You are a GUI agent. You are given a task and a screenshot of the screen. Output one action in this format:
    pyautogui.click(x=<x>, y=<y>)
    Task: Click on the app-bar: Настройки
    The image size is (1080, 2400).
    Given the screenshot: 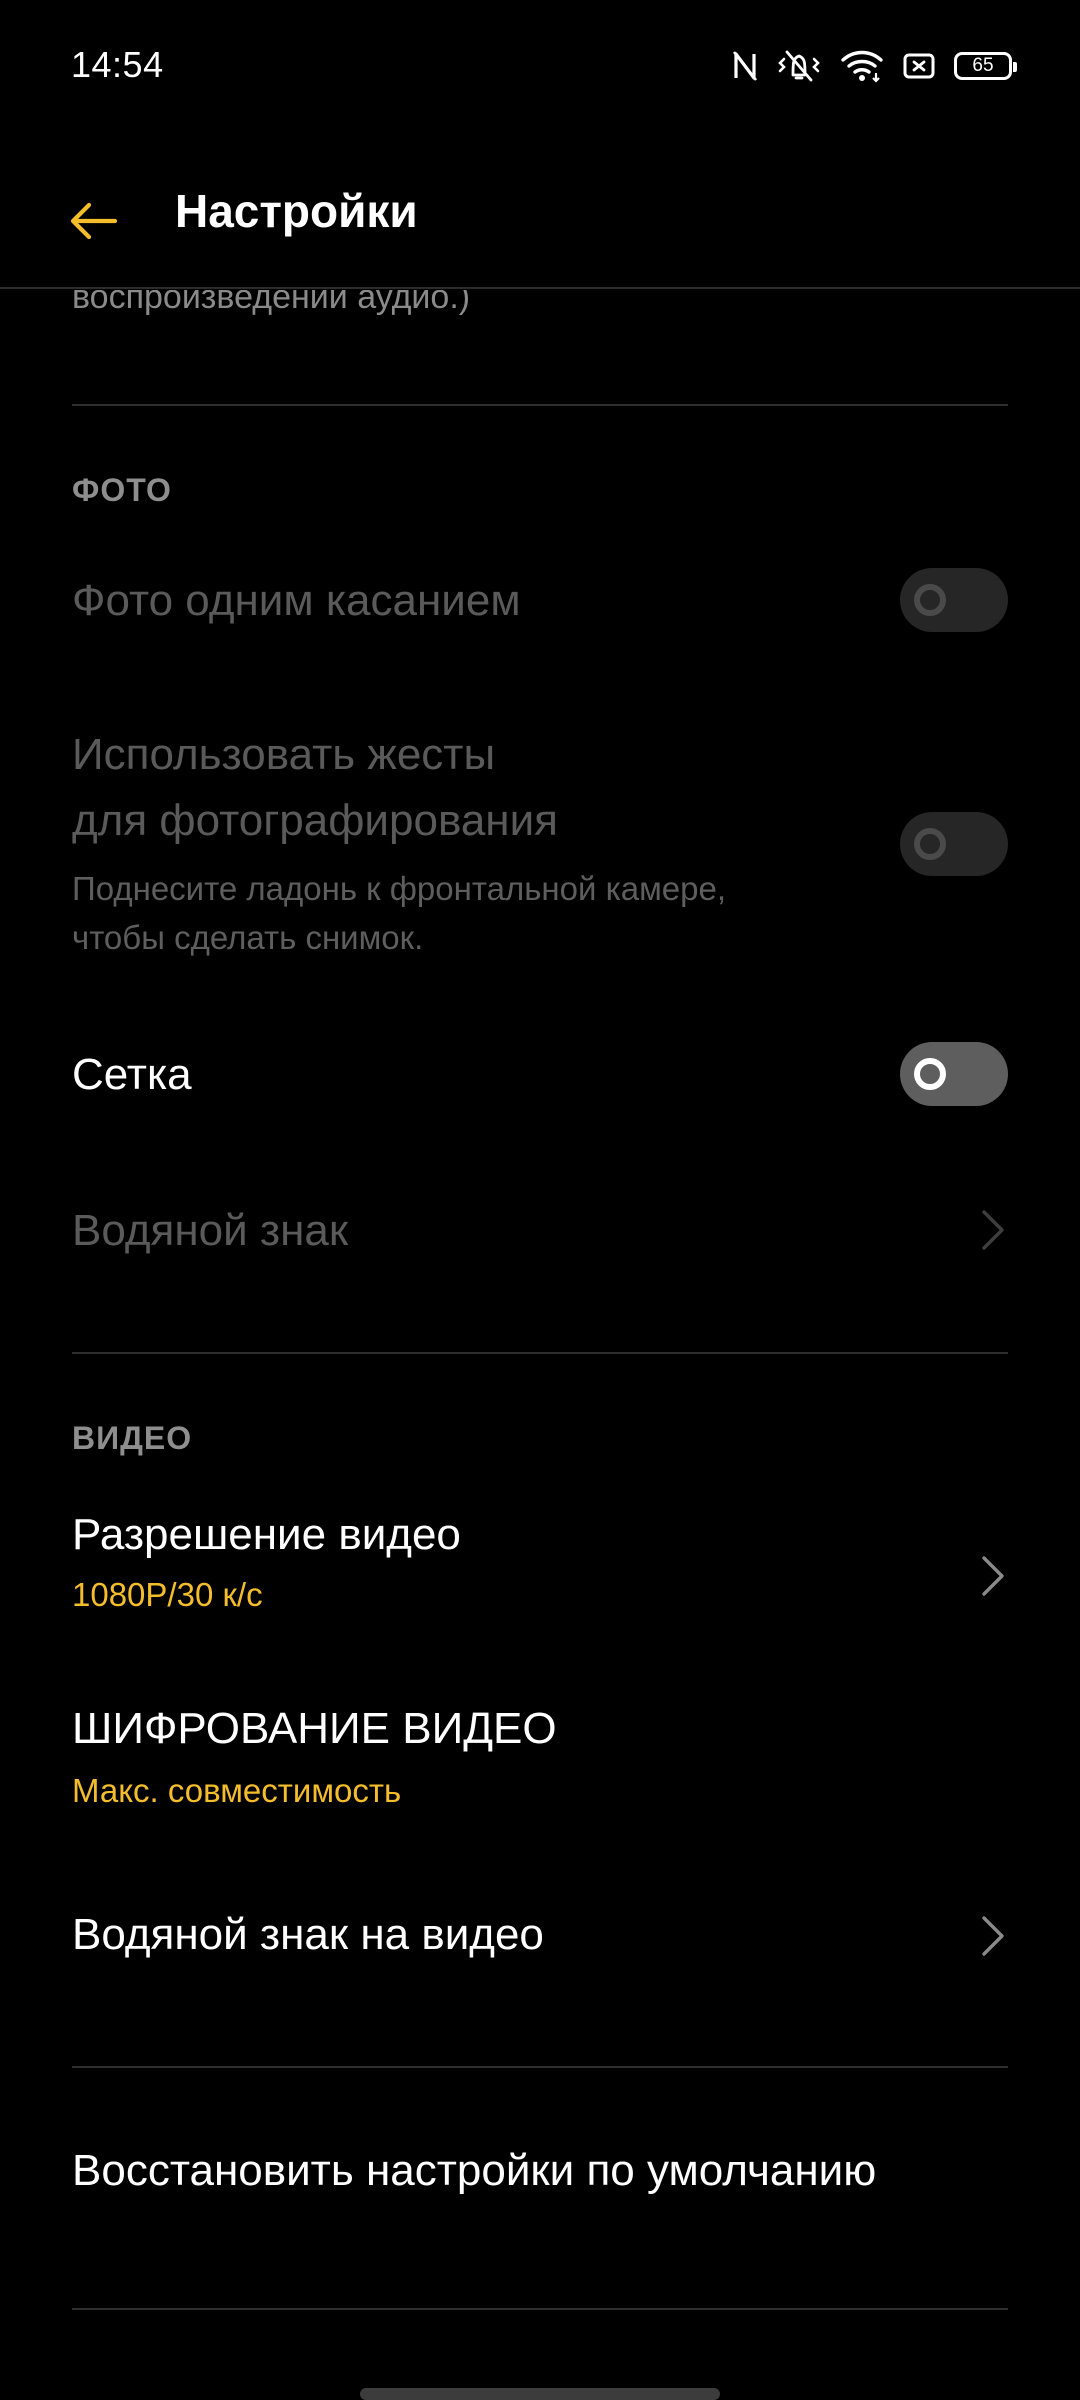 What is the action you would take?
    pyautogui.click(x=540, y=209)
    